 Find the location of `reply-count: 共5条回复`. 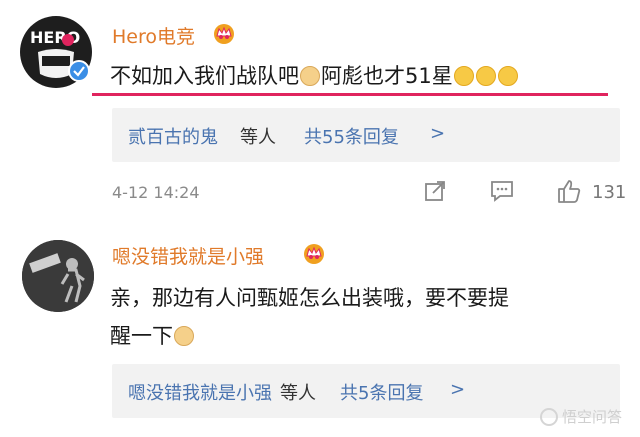

reply-count: 共5条回复 is located at coordinates (381, 392).